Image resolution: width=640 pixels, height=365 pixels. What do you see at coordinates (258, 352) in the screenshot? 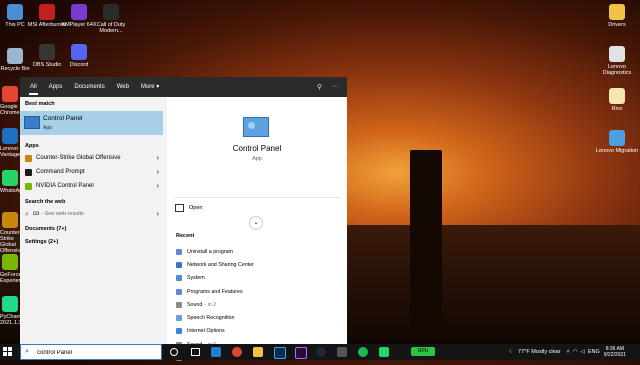
I see `file-explorer-icon` at bounding box center [258, 352].